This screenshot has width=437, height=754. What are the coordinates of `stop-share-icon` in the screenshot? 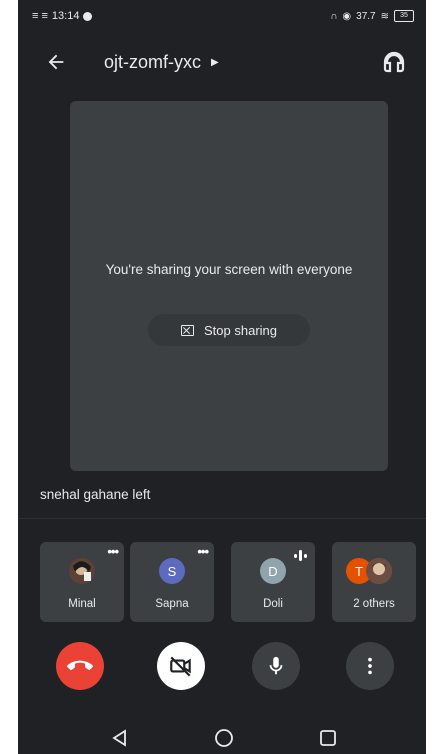 It's located at (187, 330).